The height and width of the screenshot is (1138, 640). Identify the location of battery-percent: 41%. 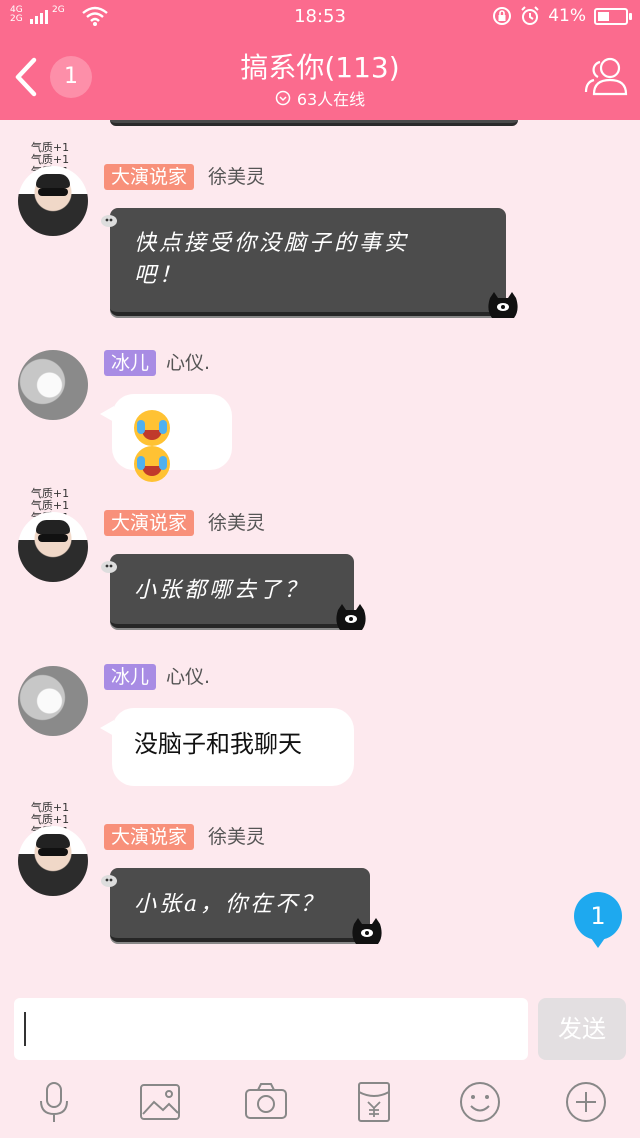
(567, 16).